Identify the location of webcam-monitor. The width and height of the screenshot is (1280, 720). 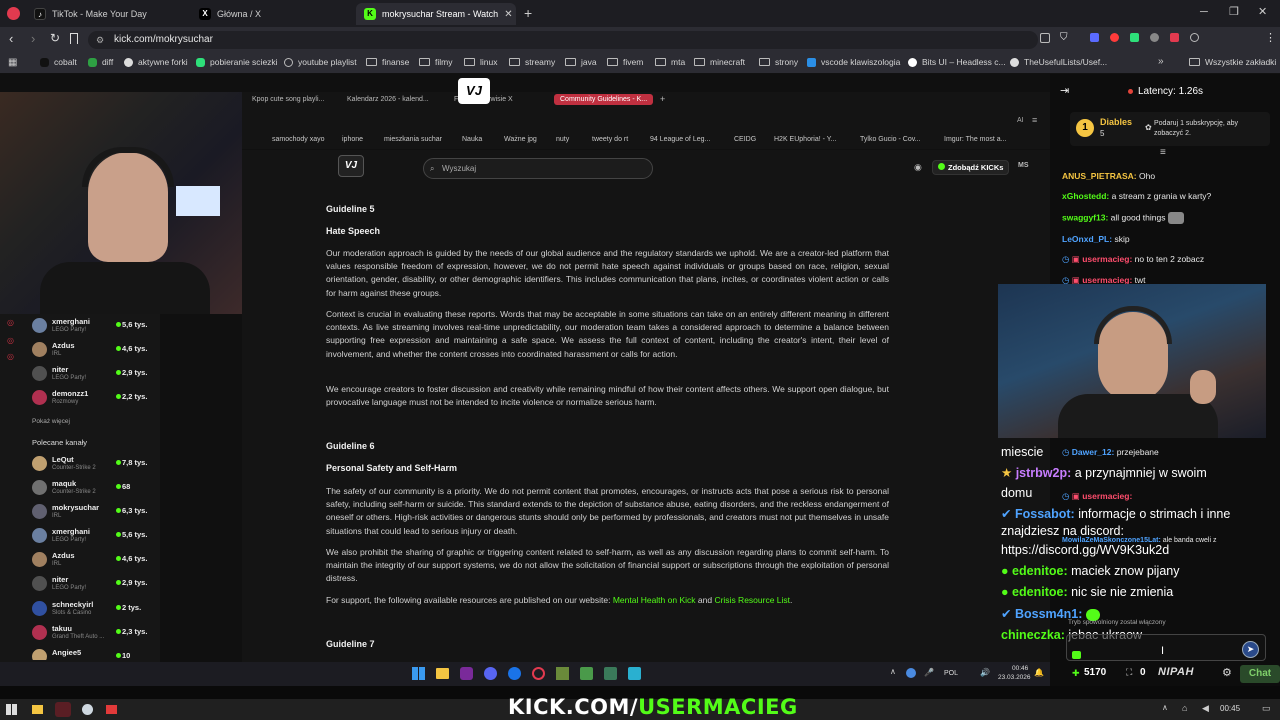
(198, 201).